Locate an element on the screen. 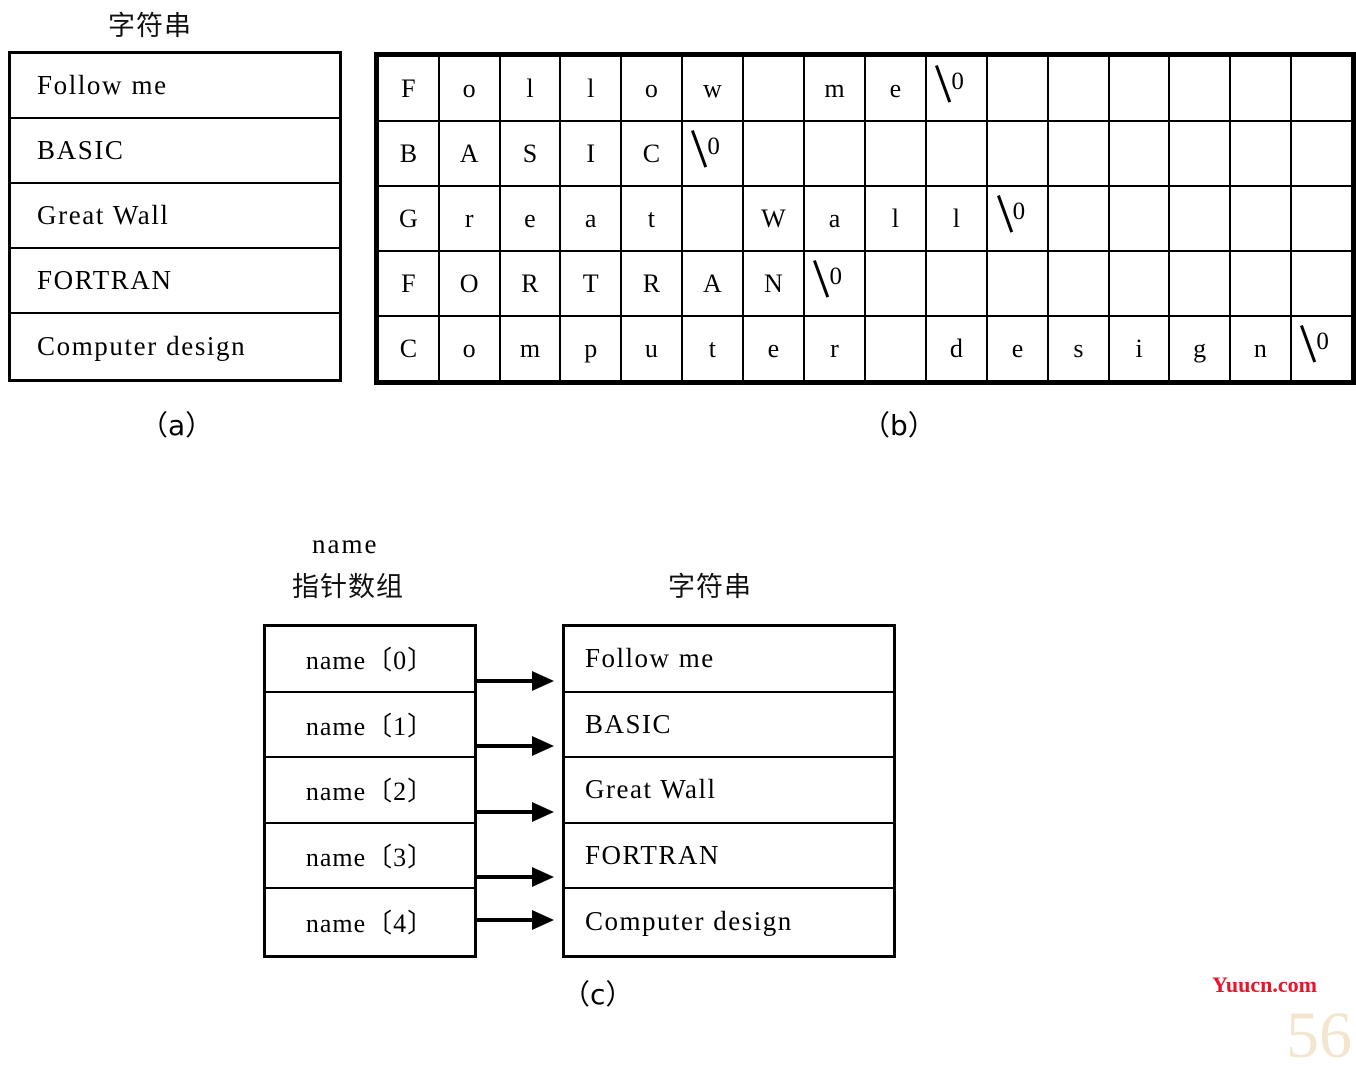  character-cell: W is located at coordinates (773, 218).